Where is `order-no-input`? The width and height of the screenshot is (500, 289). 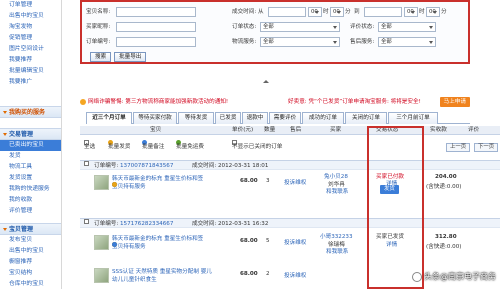 order-no-input is located at coordinates (156, 42).